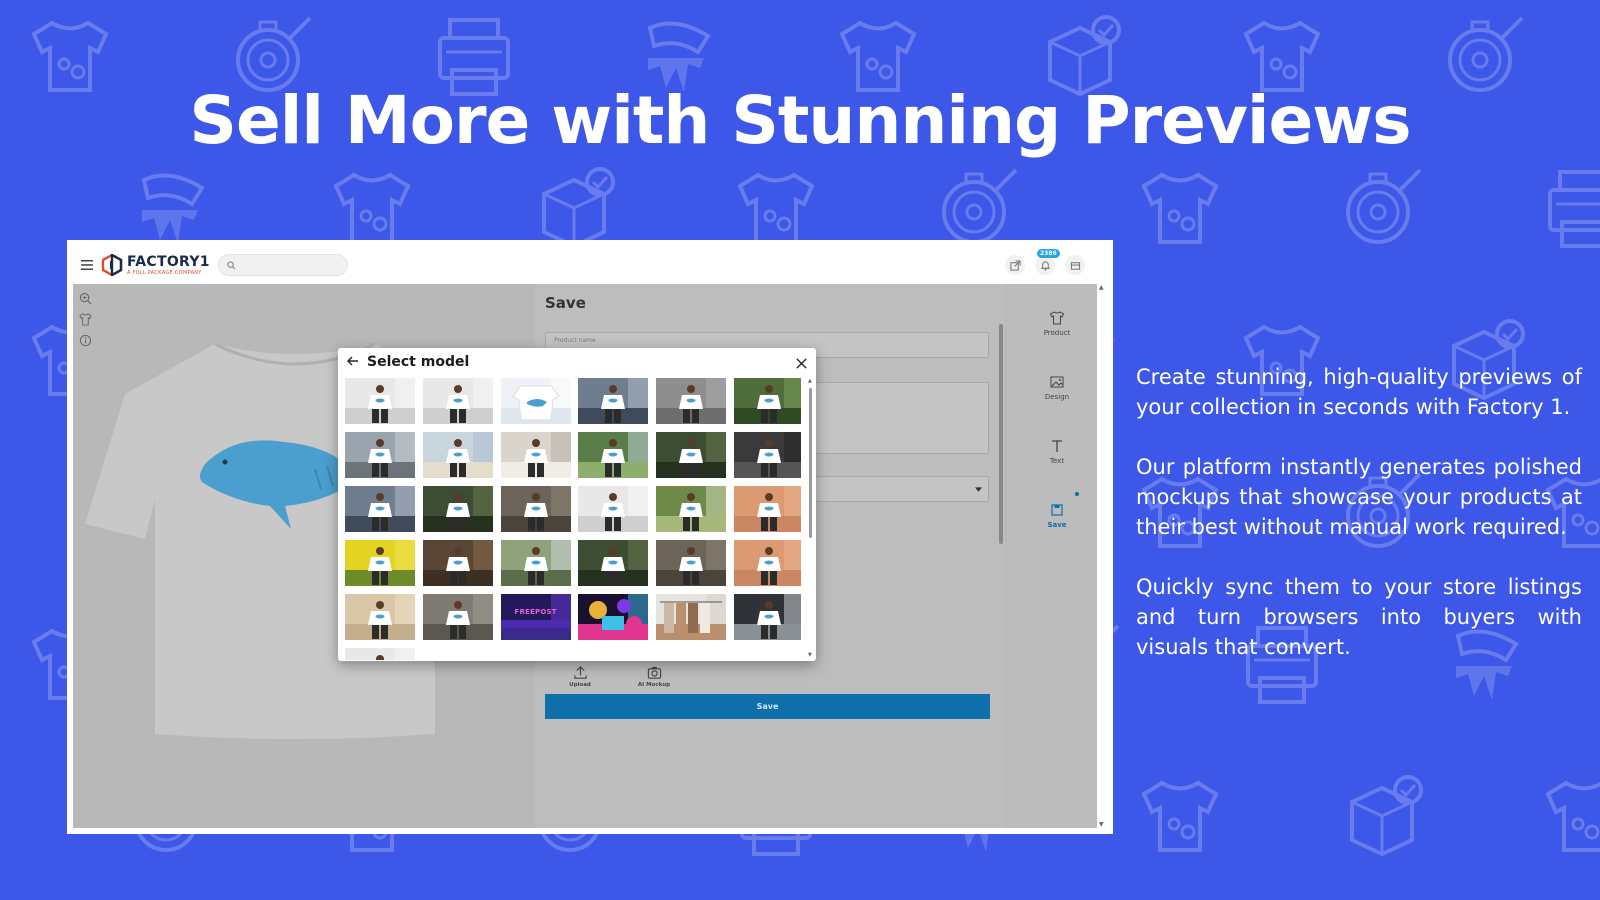 Image resolution: width=1600 pixels, height=900 pixels. I want to click on dialog-scroll-up-icon: ▲, so click(810, 381).